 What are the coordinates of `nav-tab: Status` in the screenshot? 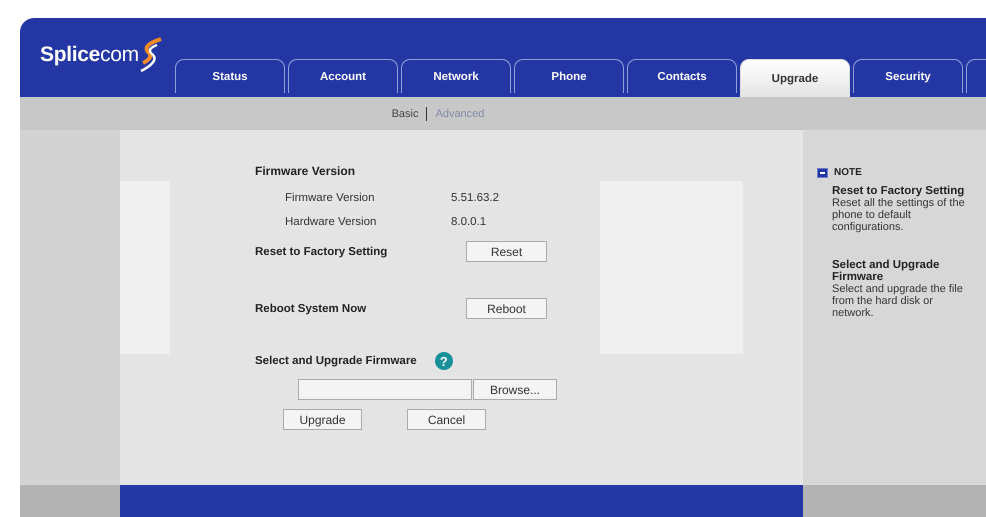 It's located at (230, 76).